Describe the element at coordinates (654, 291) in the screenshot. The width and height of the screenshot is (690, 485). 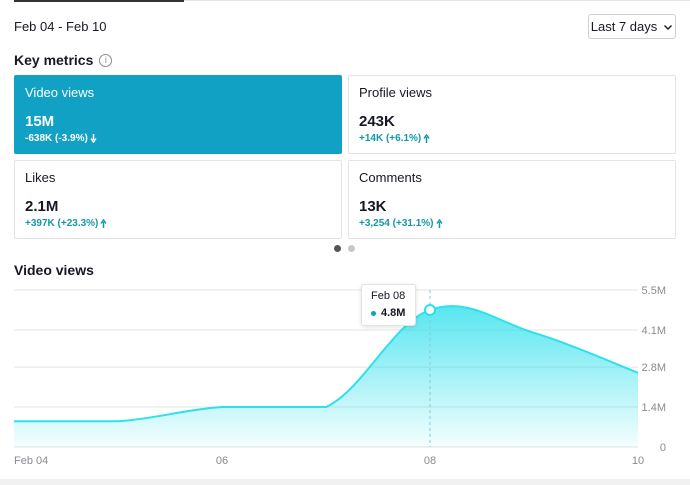
I see `y-tick-label: 5.5M` at that location.